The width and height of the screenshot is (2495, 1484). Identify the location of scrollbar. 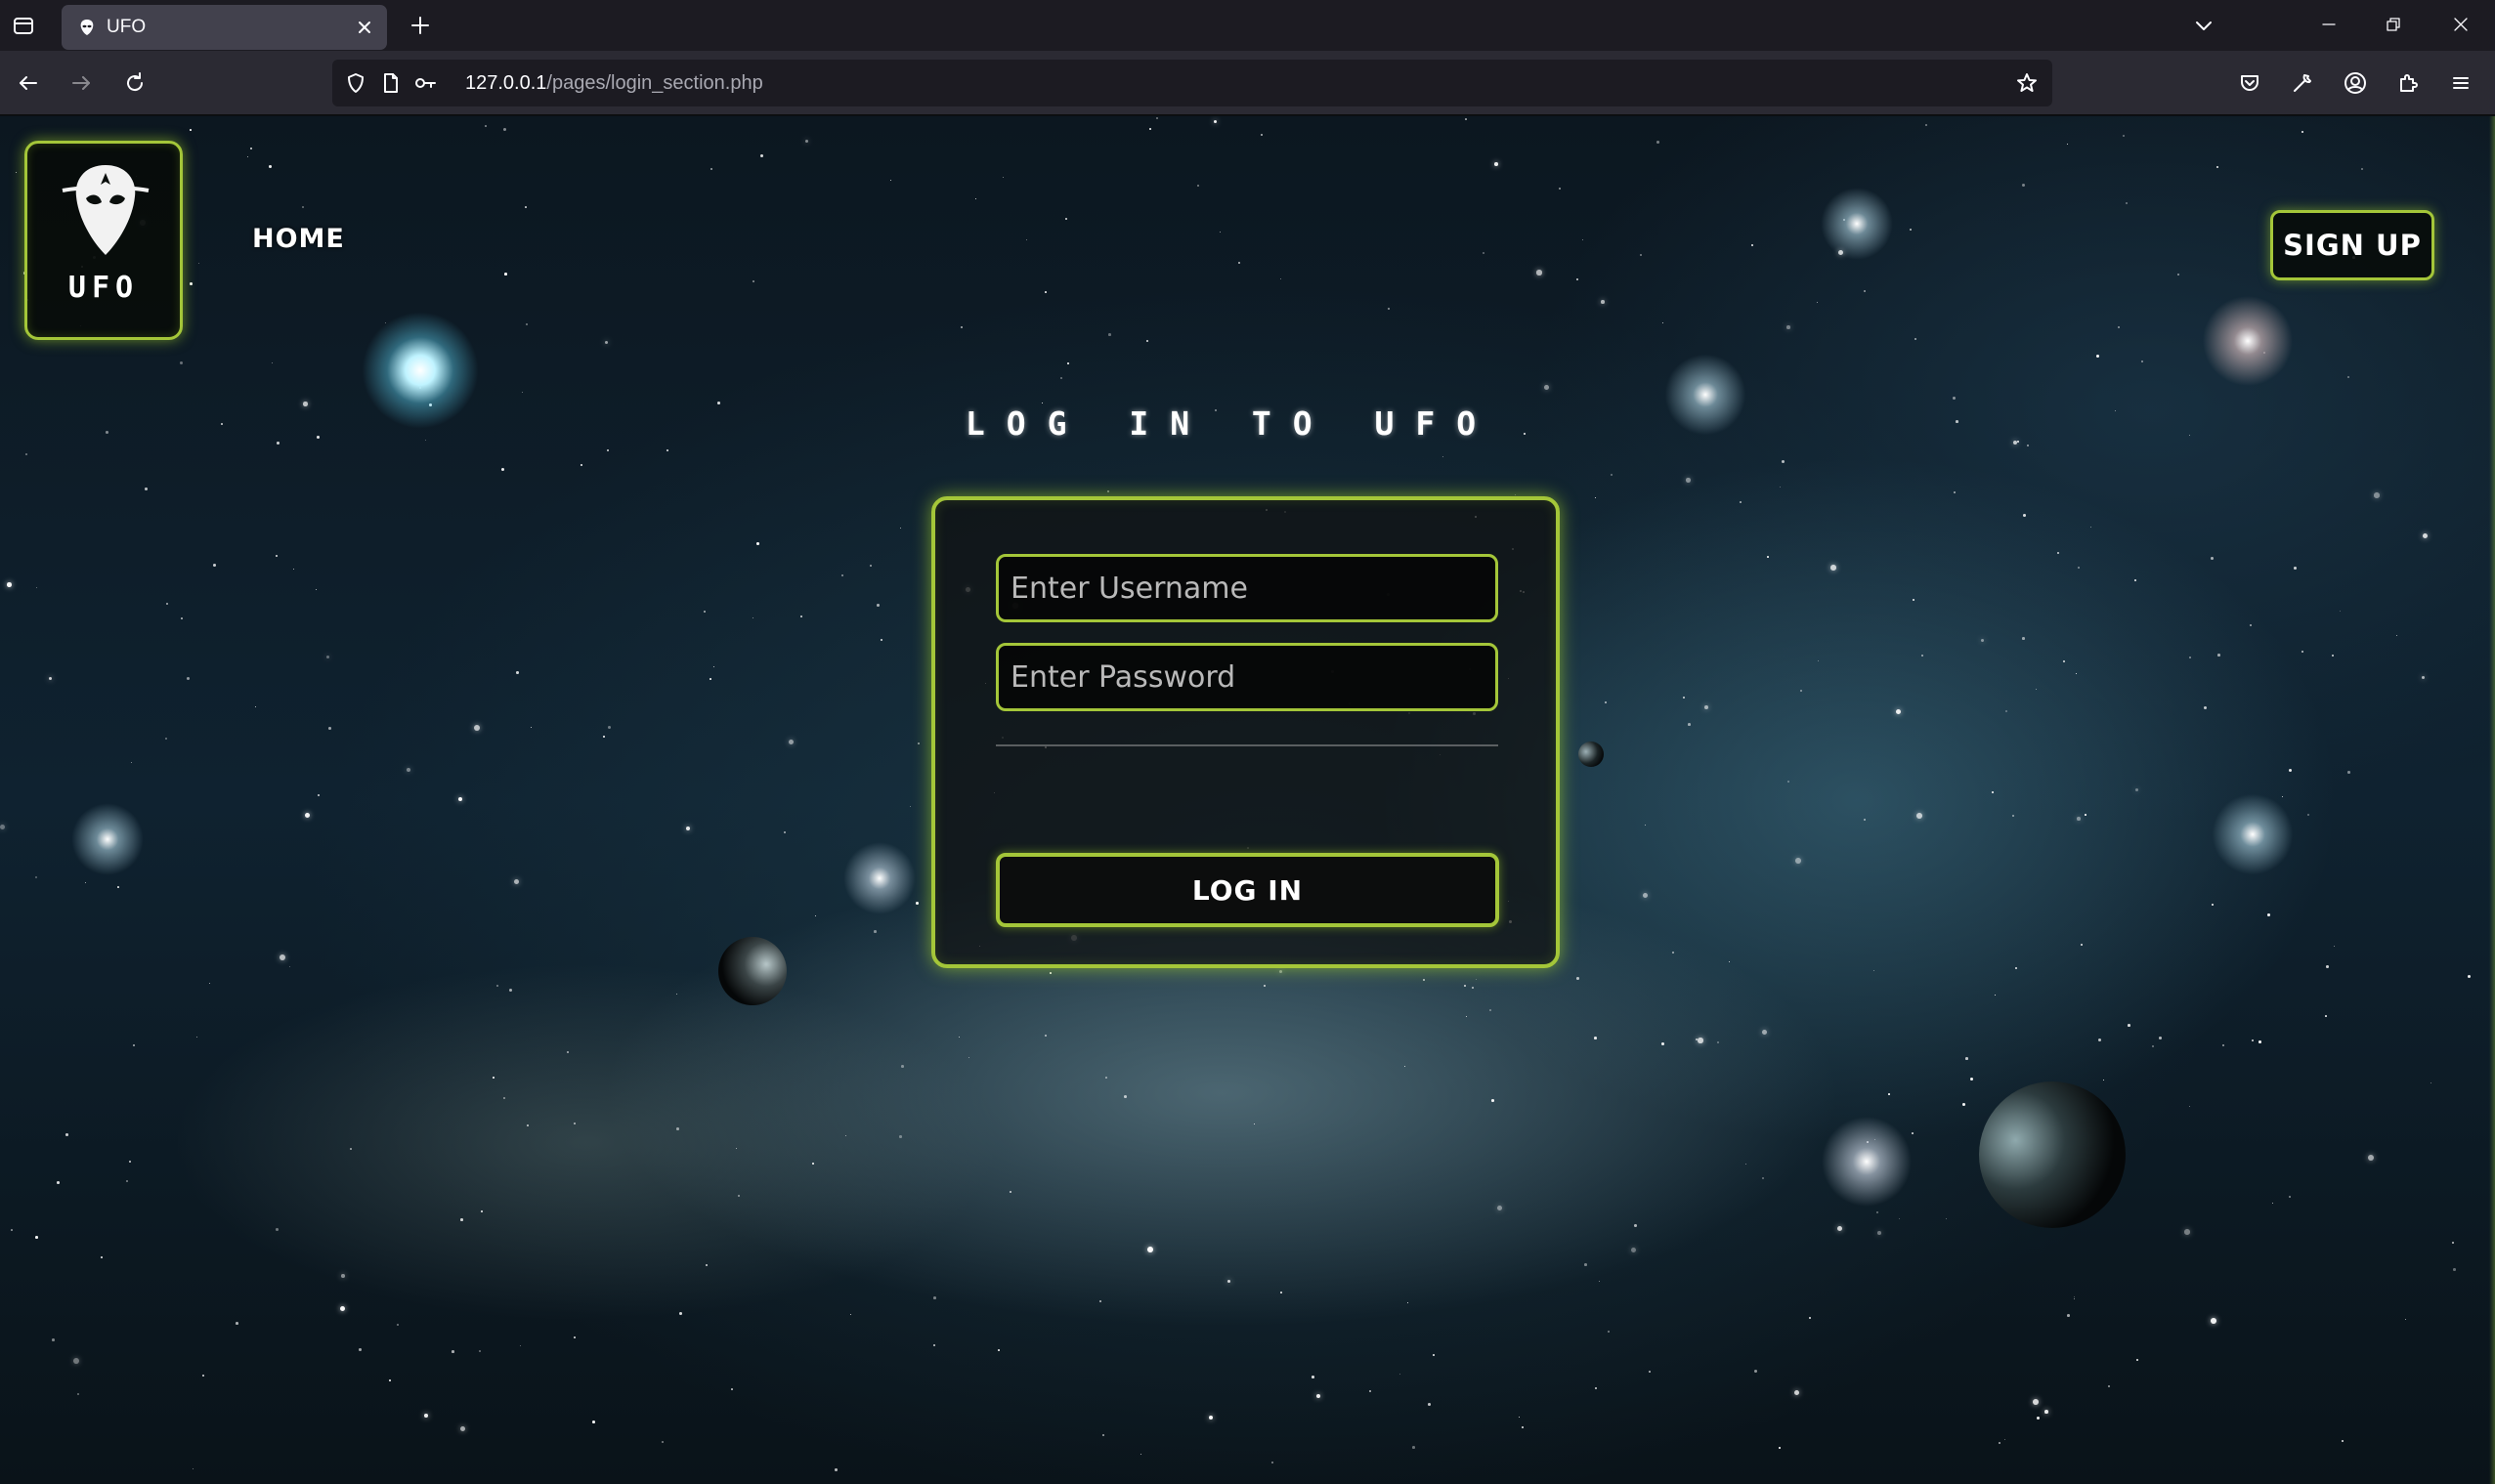
(2492, 800).